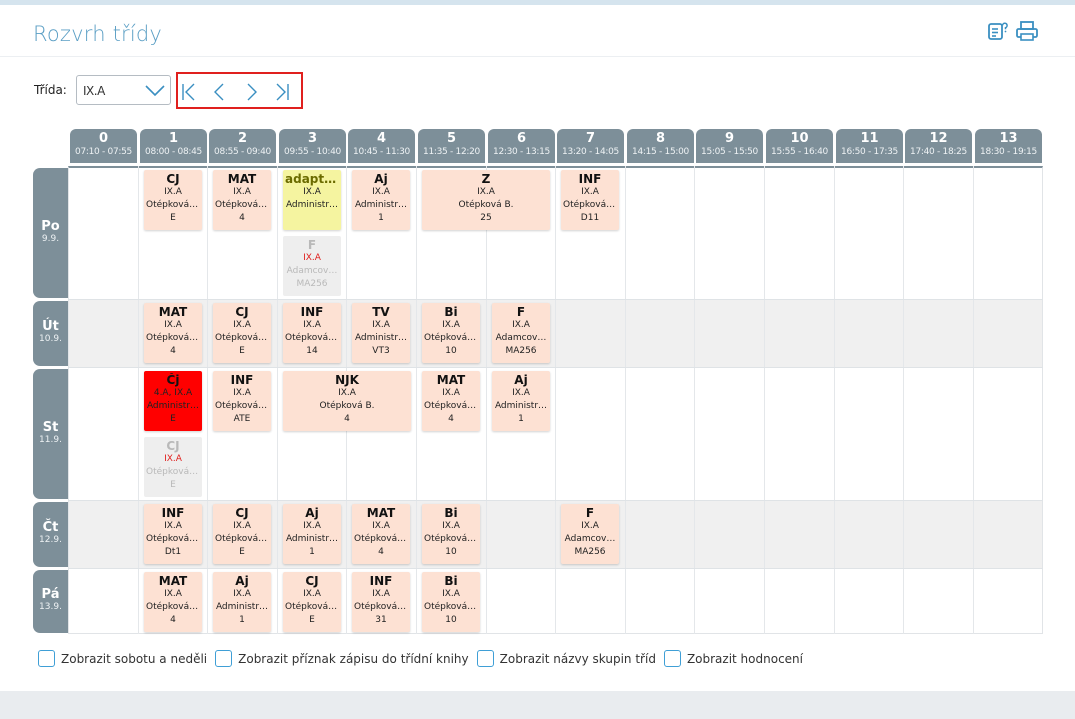  Describe the element at coordinates (486, 179) in the screenshot. I see `lesson-subject: Z` at that location.